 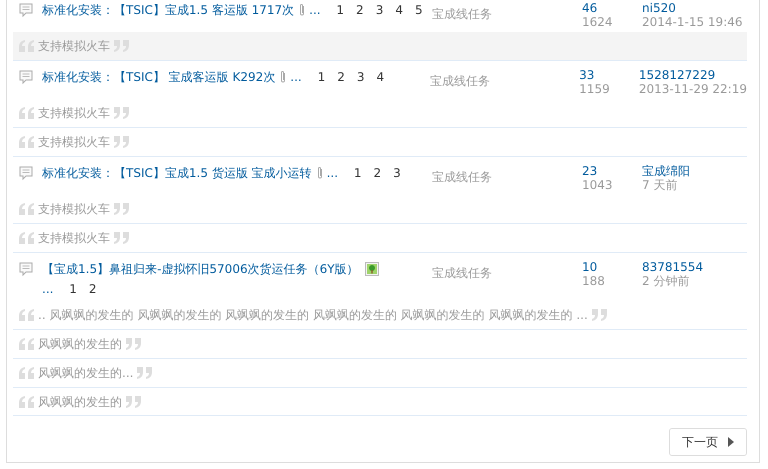 I want to click on last-poster-link: 宝成绵阳, so click(x=666, y=171).